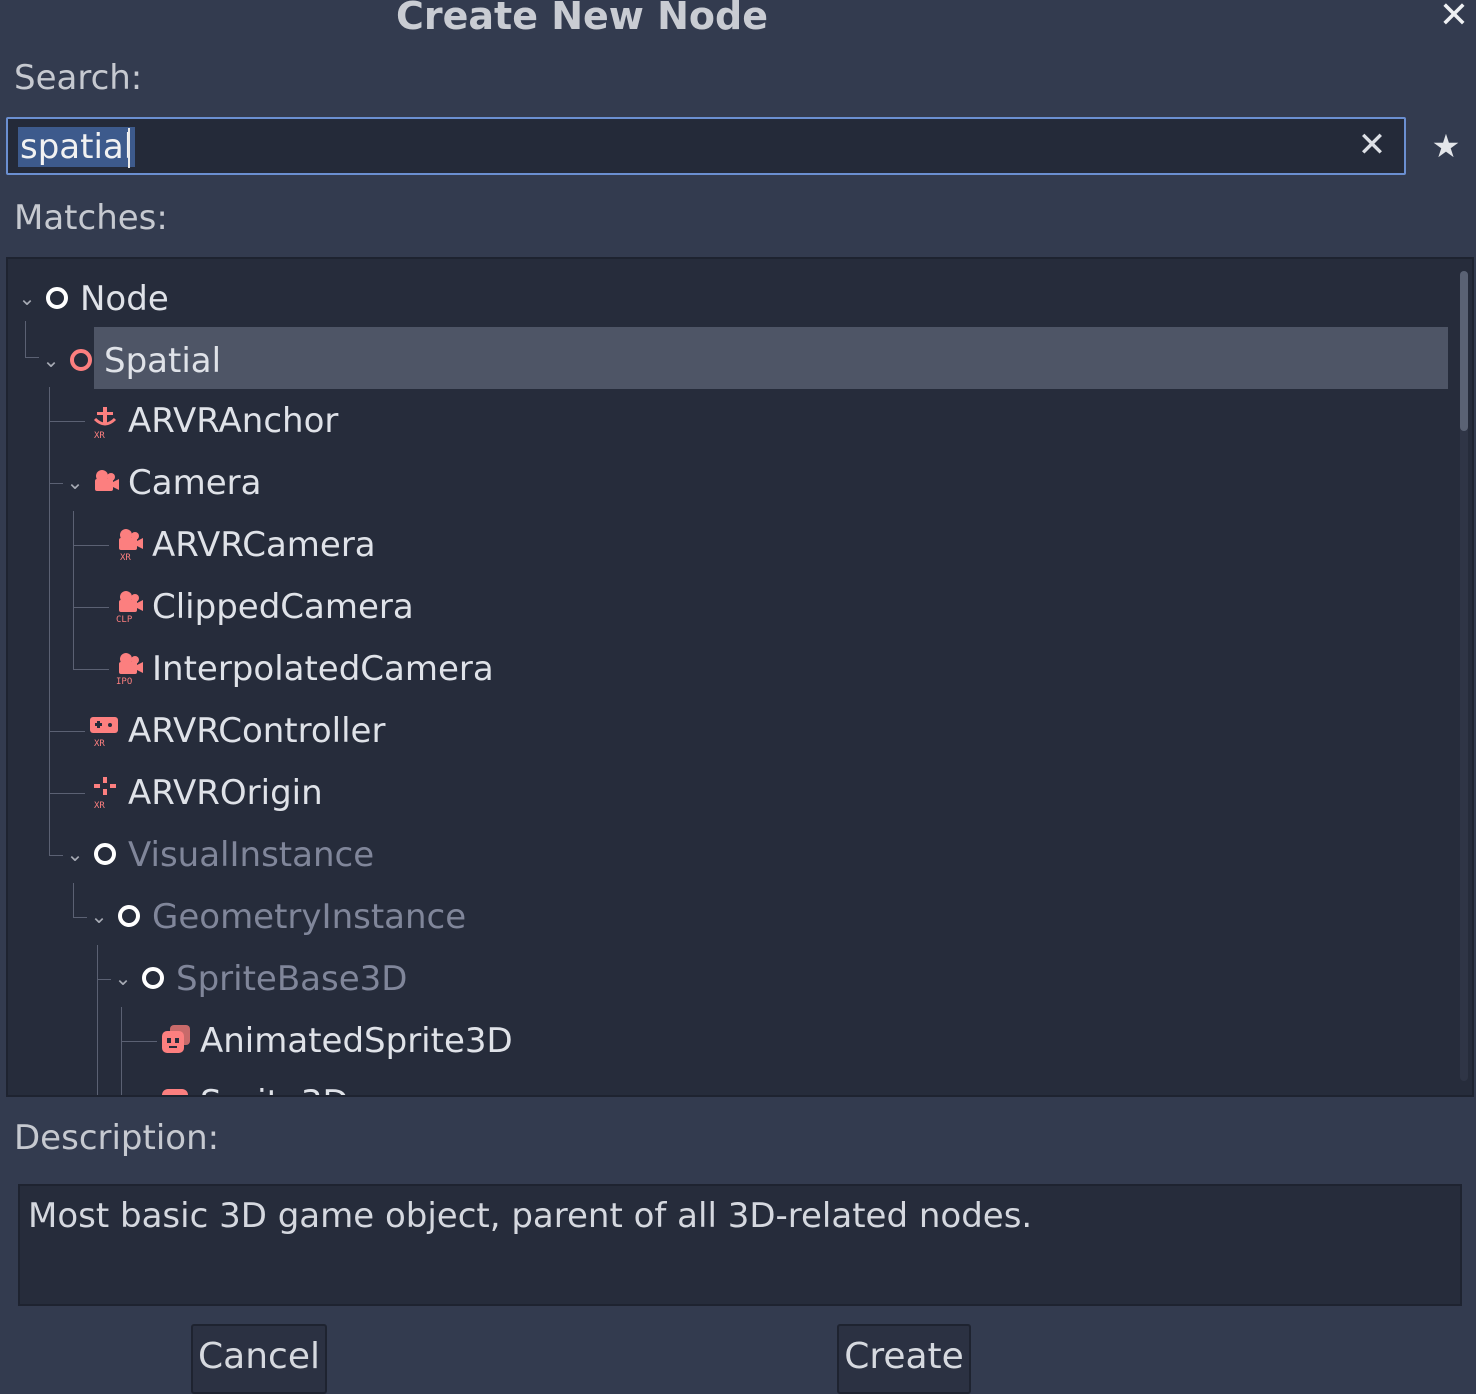 This screenshot has width=1476, height=1394. I want to click on tree-item-arvranchor: XR ARVRAnchor, so click(728, 422).